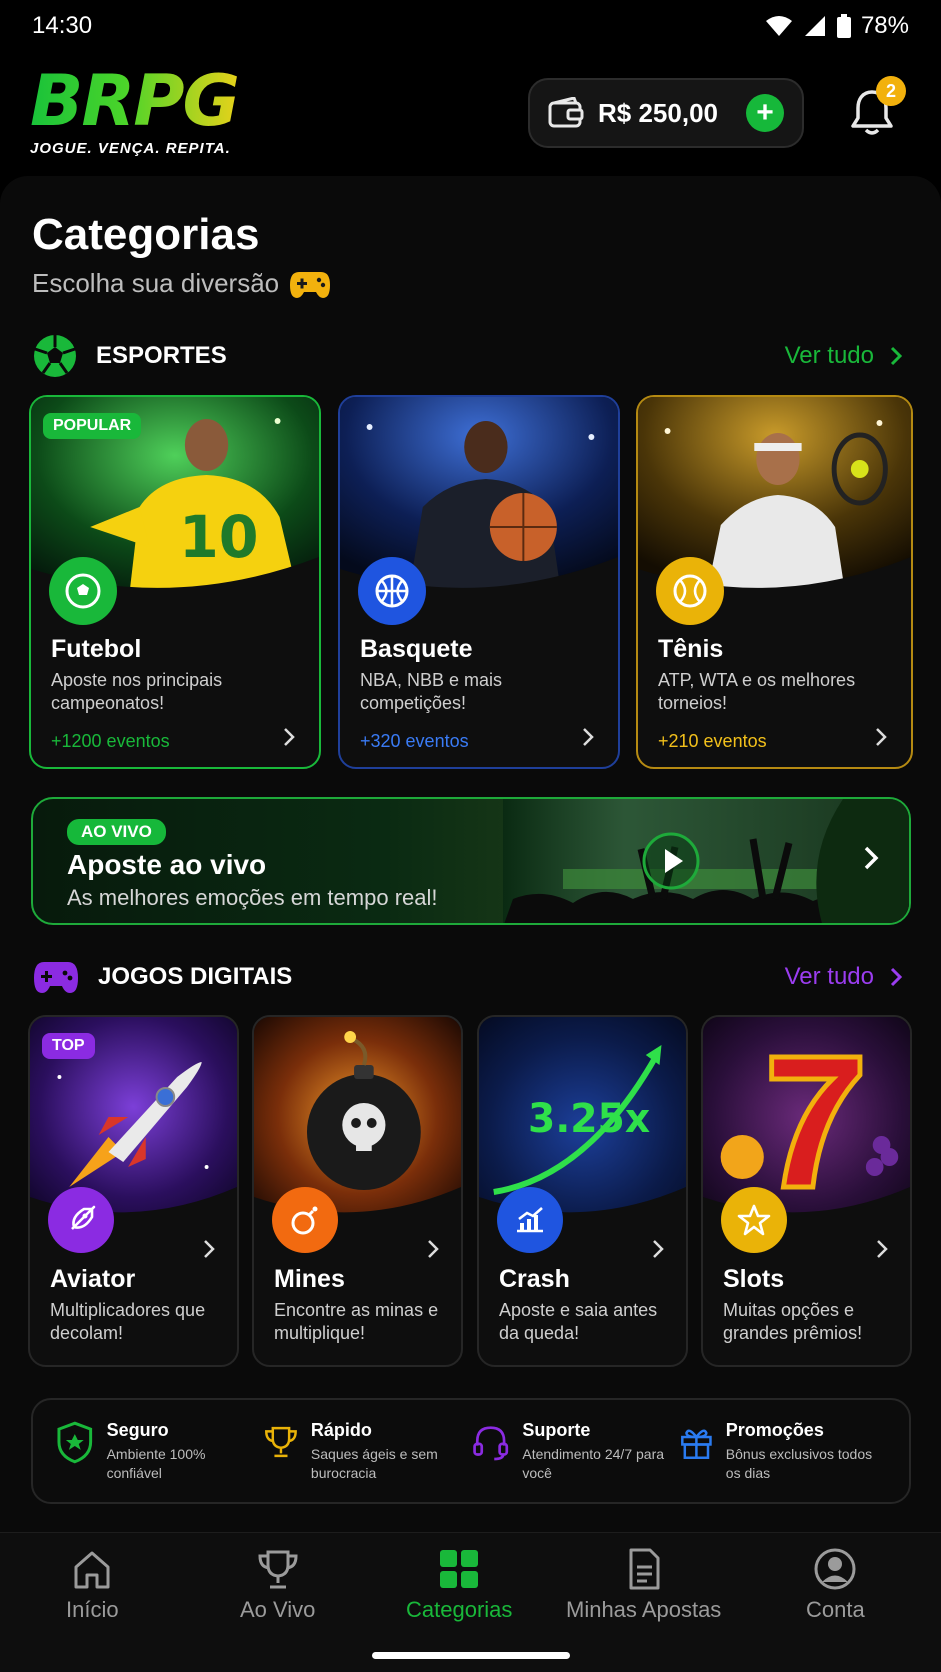 The image size is (941, 1672). What do you see at coordinates (491, 1442) in the screenshot?
I see `headset-icon` at bounding box center [491, 1442].